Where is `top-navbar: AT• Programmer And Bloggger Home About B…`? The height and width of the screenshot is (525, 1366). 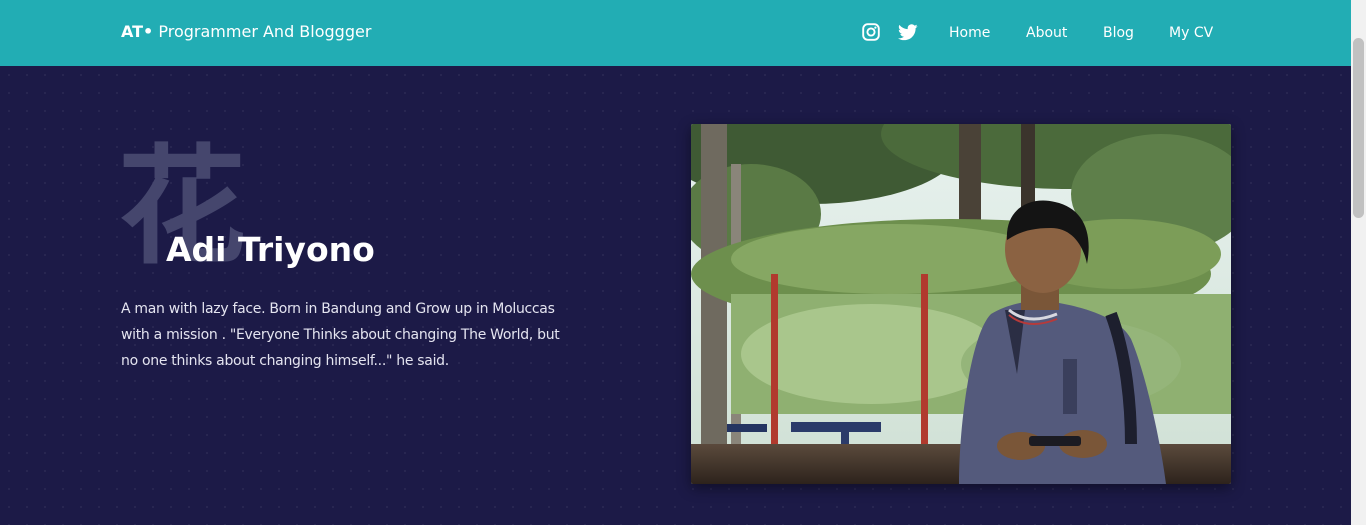 top-navbar: AT• Programmer And Bloggger Home About B… is located at coordinates (675, 33).